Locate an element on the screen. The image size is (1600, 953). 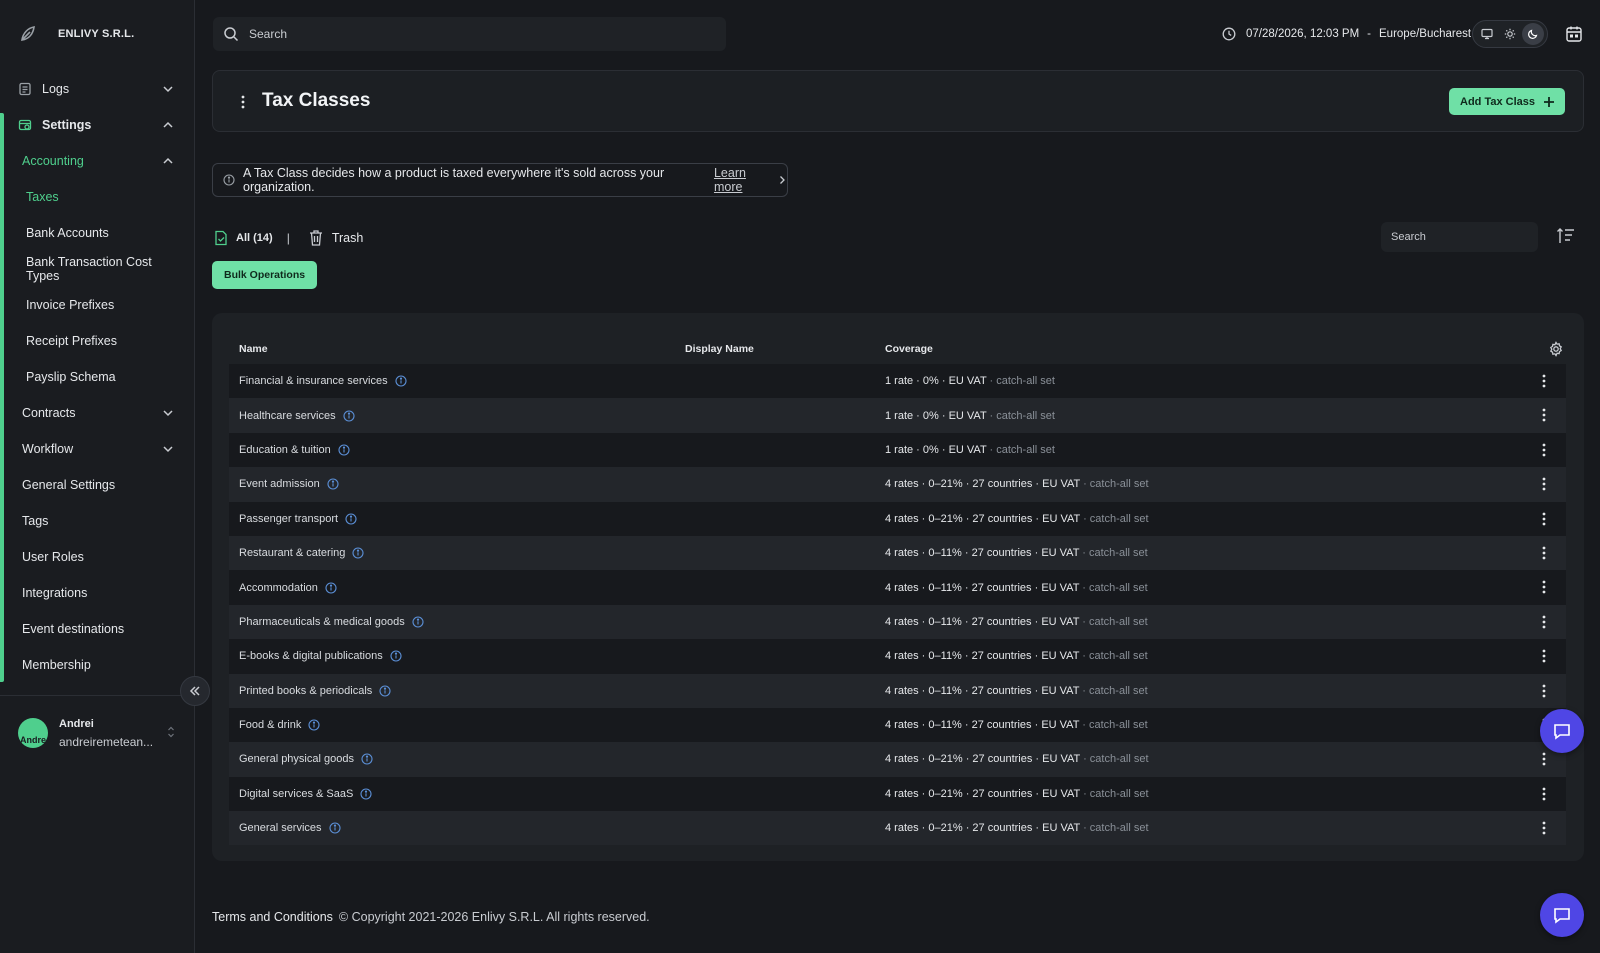
gear-icon is located at coordinates (1556, 349).